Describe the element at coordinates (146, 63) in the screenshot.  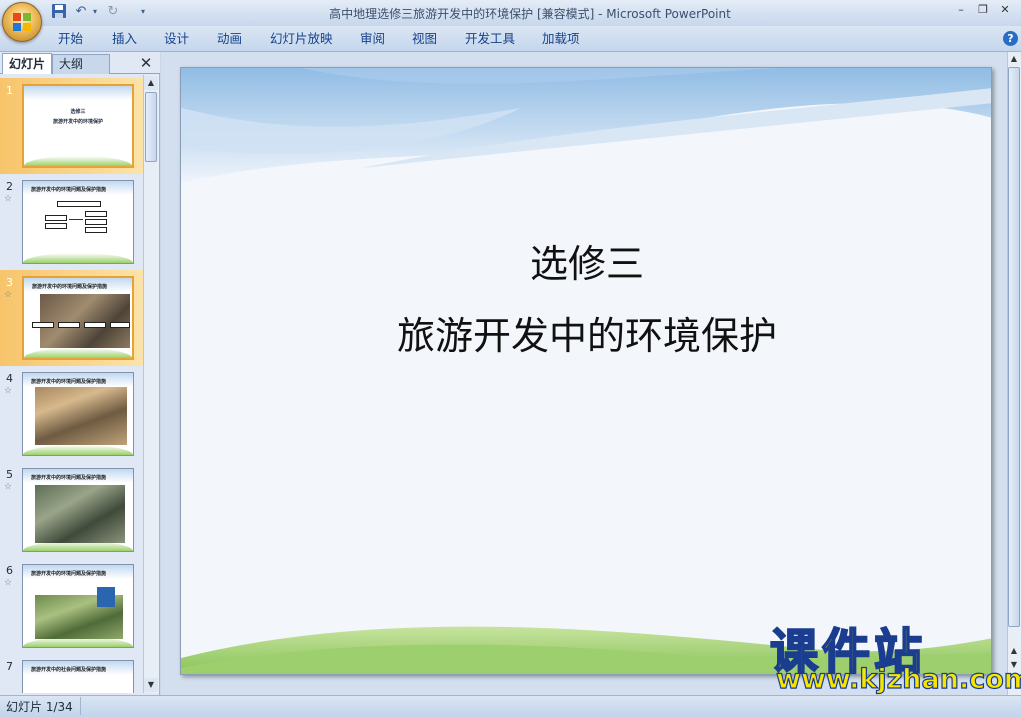
I see `pane-close-icon: ✕` at that location.